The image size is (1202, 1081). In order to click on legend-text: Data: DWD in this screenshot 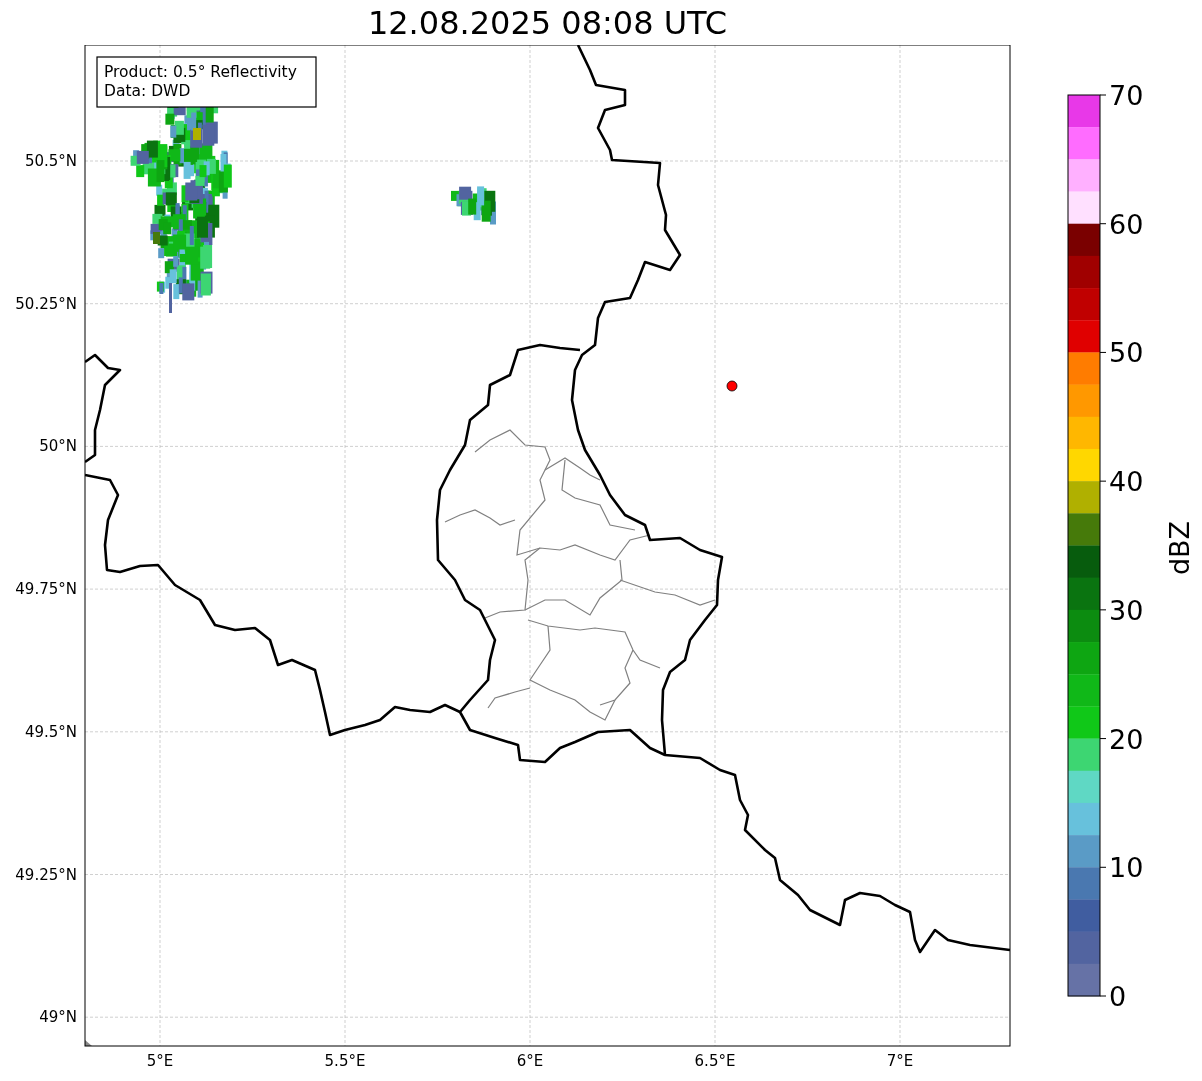, I will do `click(147, 91)`.